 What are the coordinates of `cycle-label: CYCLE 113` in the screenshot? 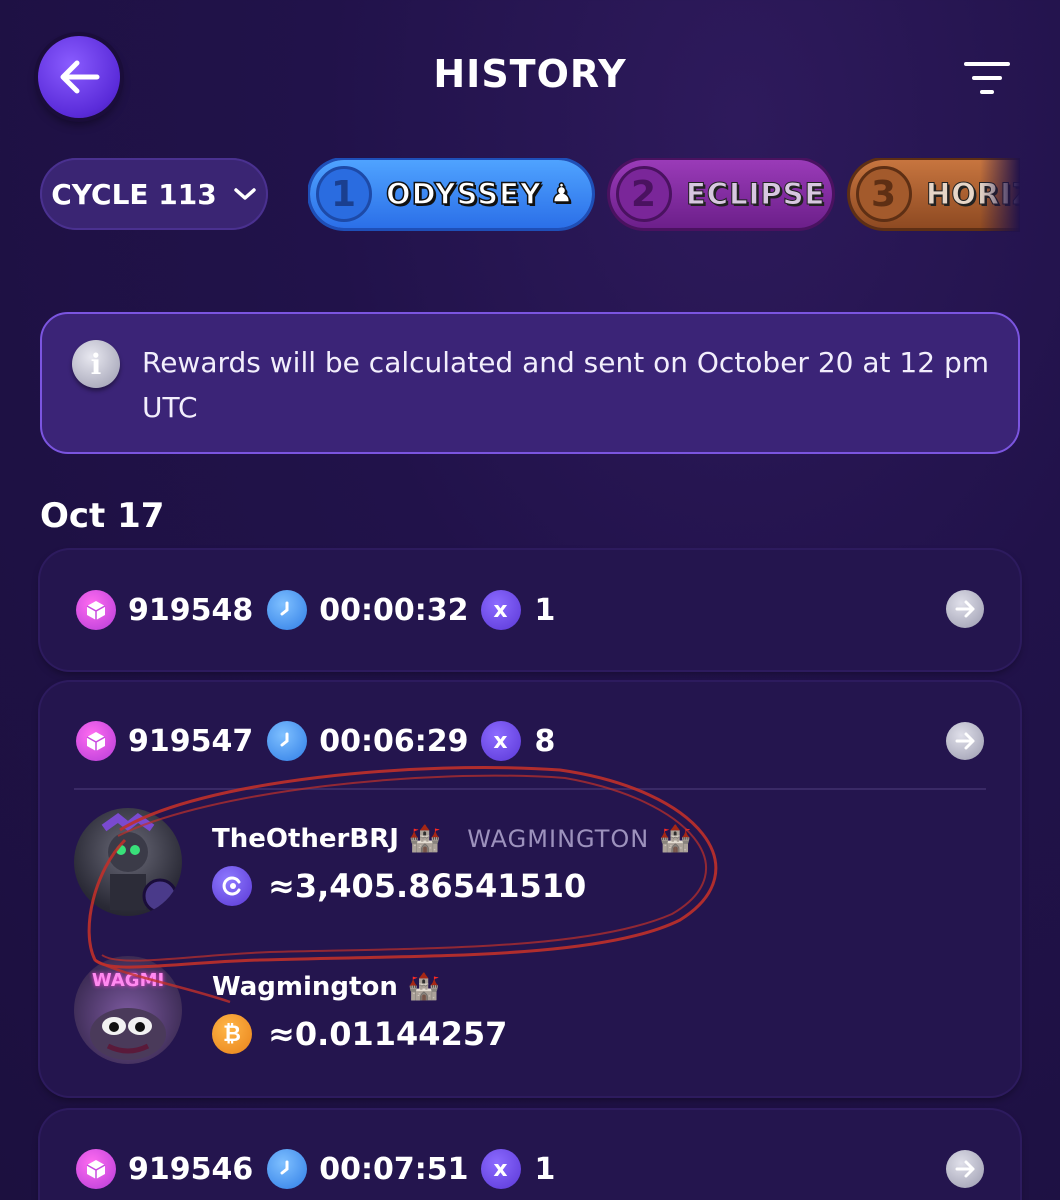 It's located at (134, 194).